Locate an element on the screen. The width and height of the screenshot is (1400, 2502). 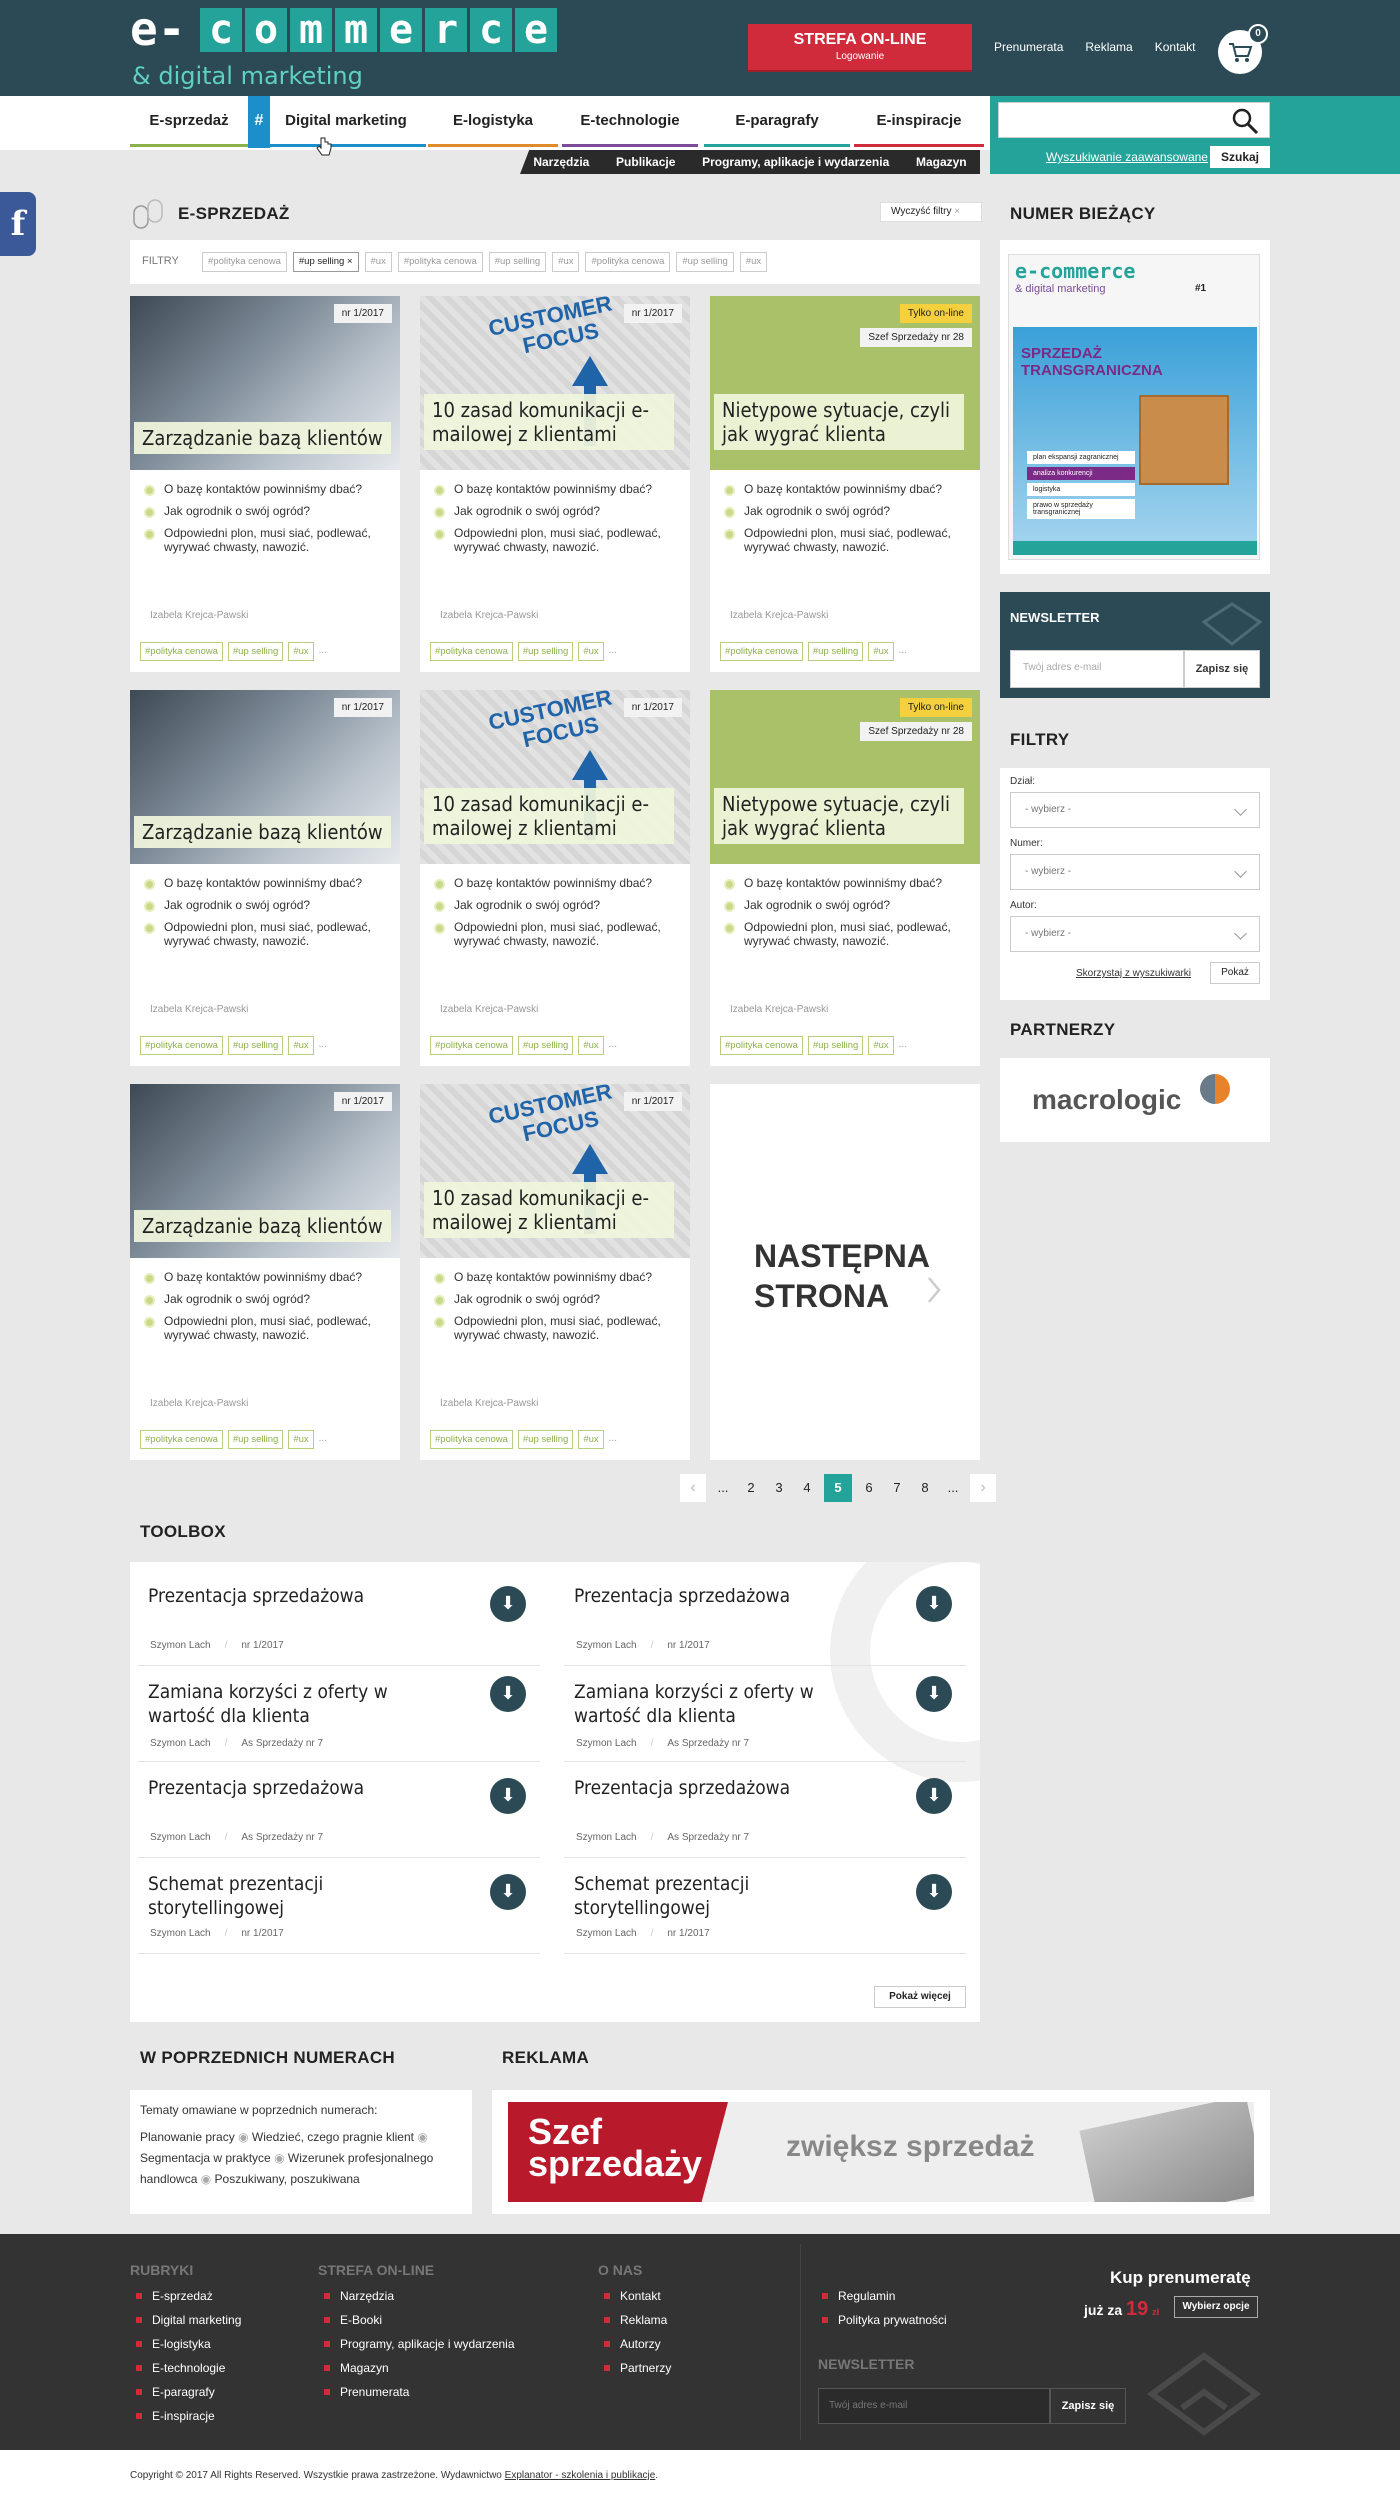
subnav-magazyn: Magazyn is located at coordinates (941, 162).